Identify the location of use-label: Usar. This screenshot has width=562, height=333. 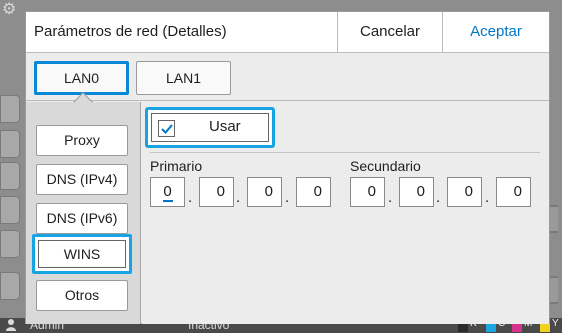
(225, 126).